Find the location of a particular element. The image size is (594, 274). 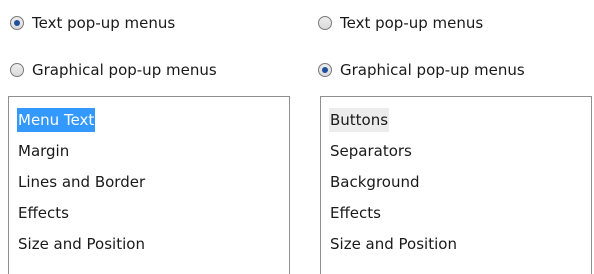

list-item-menu-text: Menu Text is located at coordinates (149, 120).